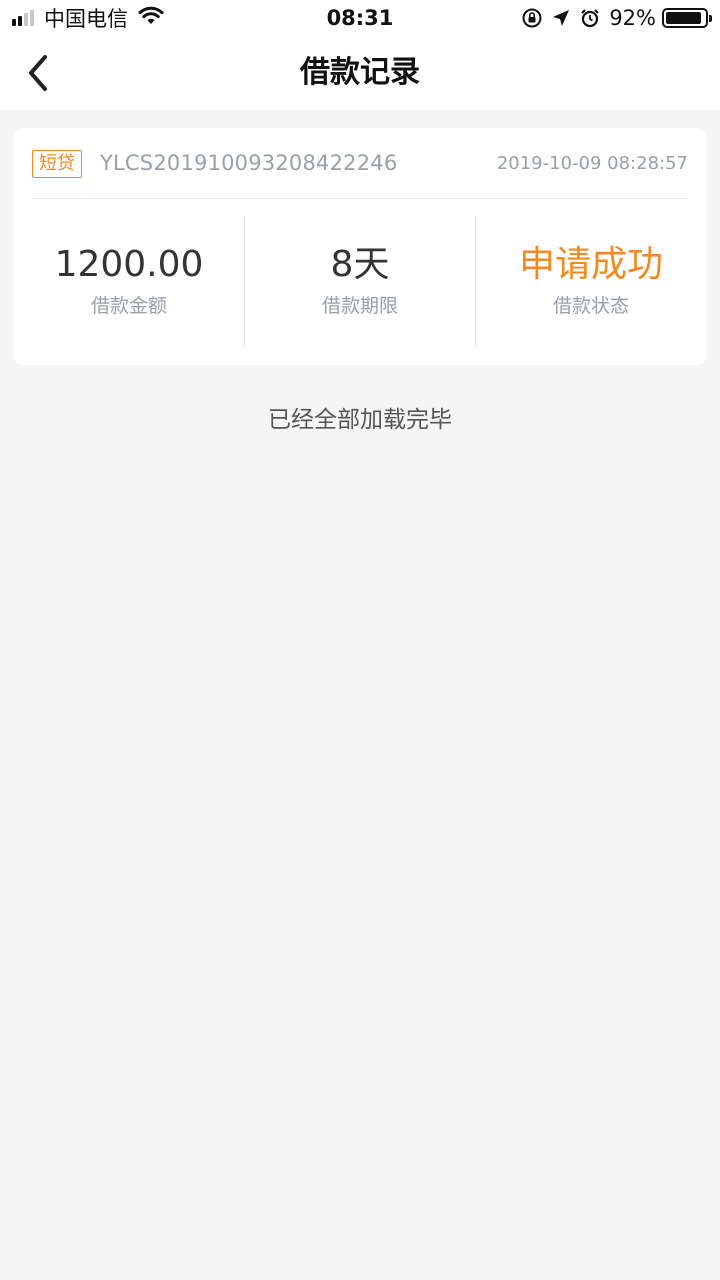  I want to click on order-datetime: 2019-10-09 08:28:57, so click(592, 163).